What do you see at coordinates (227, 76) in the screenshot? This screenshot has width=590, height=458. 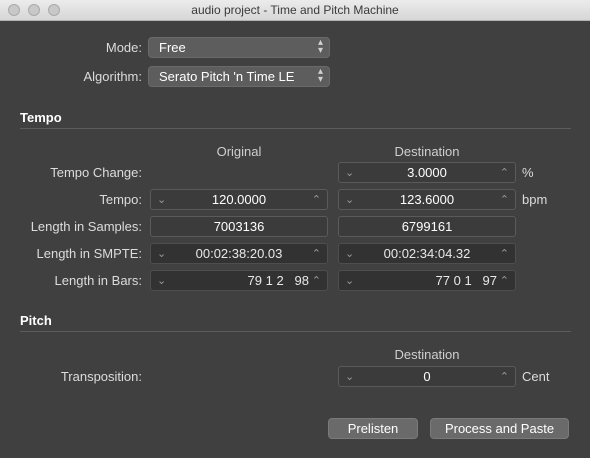 I see `algorithm-value: Serato Pitch 'n Time LE` at bounding box center [227, 76].